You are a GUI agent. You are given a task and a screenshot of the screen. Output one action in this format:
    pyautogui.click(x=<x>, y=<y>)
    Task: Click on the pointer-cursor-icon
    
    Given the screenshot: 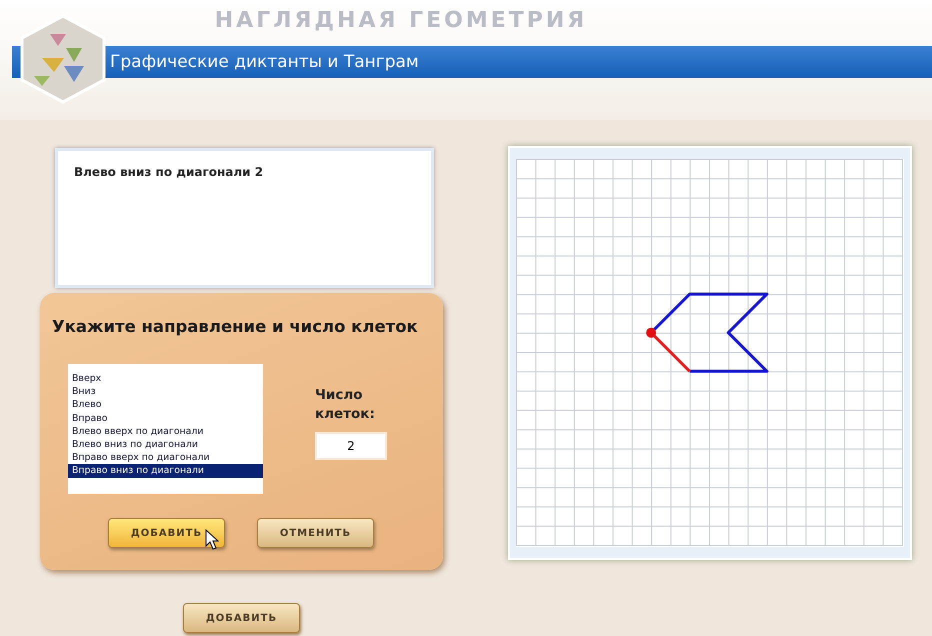 What is the action you would take?
    pyautogui.click(x=212, y=540)
    